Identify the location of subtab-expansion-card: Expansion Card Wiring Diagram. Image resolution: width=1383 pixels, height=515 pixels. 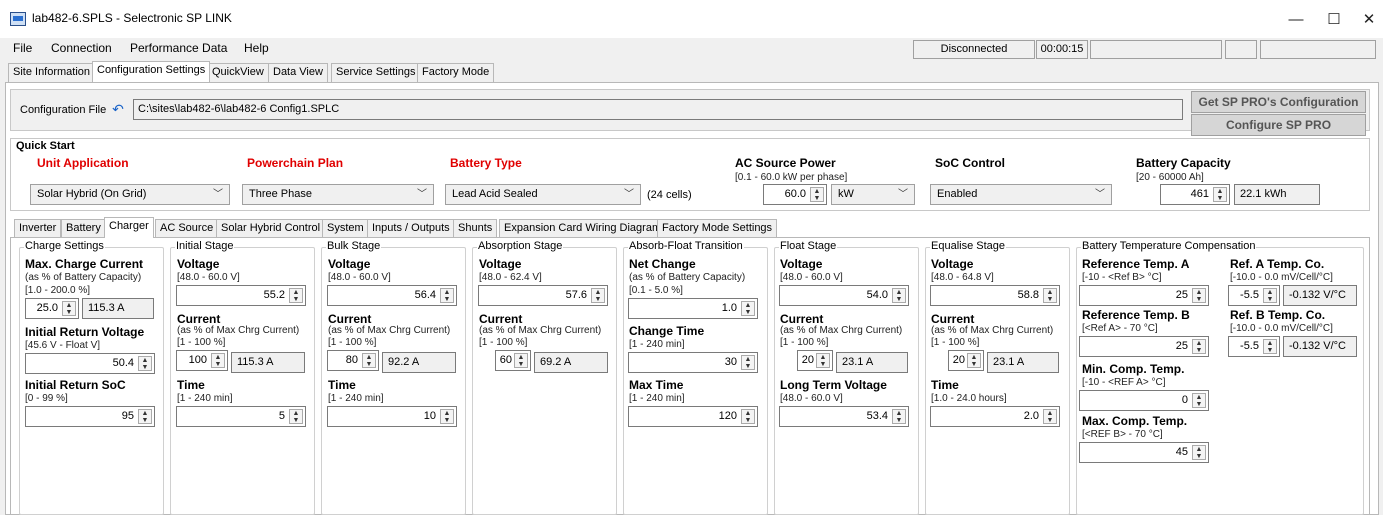
(583, 228).